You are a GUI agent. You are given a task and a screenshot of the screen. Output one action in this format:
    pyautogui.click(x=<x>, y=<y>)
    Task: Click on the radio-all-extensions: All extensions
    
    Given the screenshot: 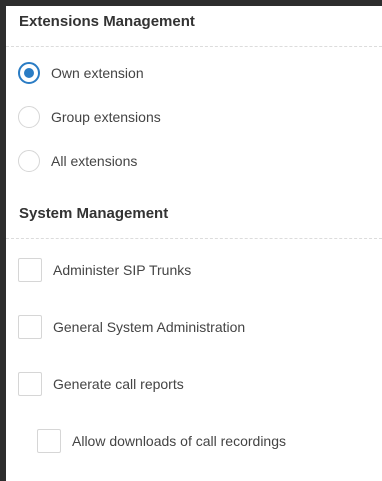 What is the action you would take?
    pyautogui.click(x=77, y=161)
    